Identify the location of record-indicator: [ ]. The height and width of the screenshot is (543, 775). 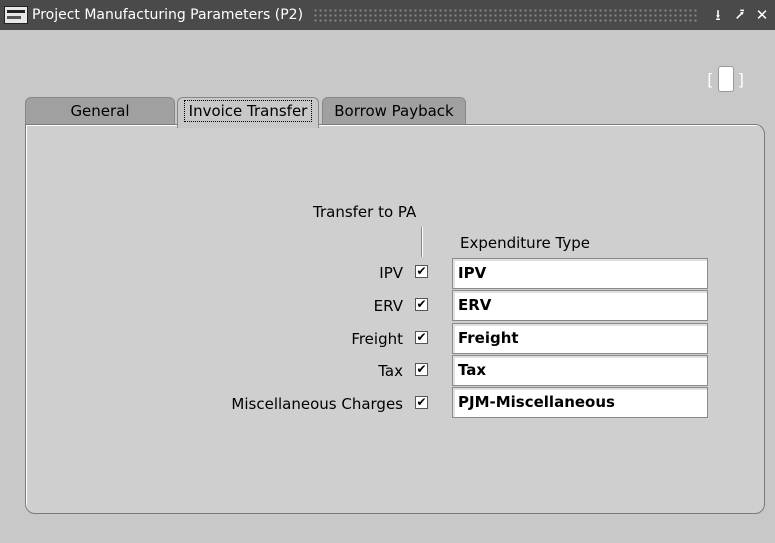
(725, 79).